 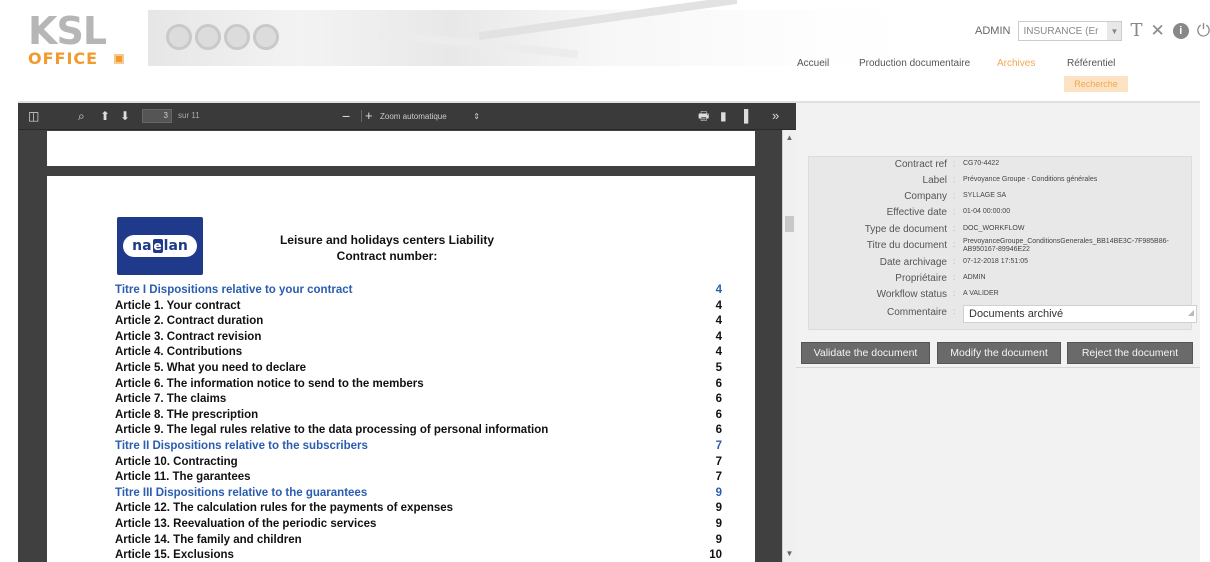 I want to click on print-icon: 🖶, so click(x=703, y=116).